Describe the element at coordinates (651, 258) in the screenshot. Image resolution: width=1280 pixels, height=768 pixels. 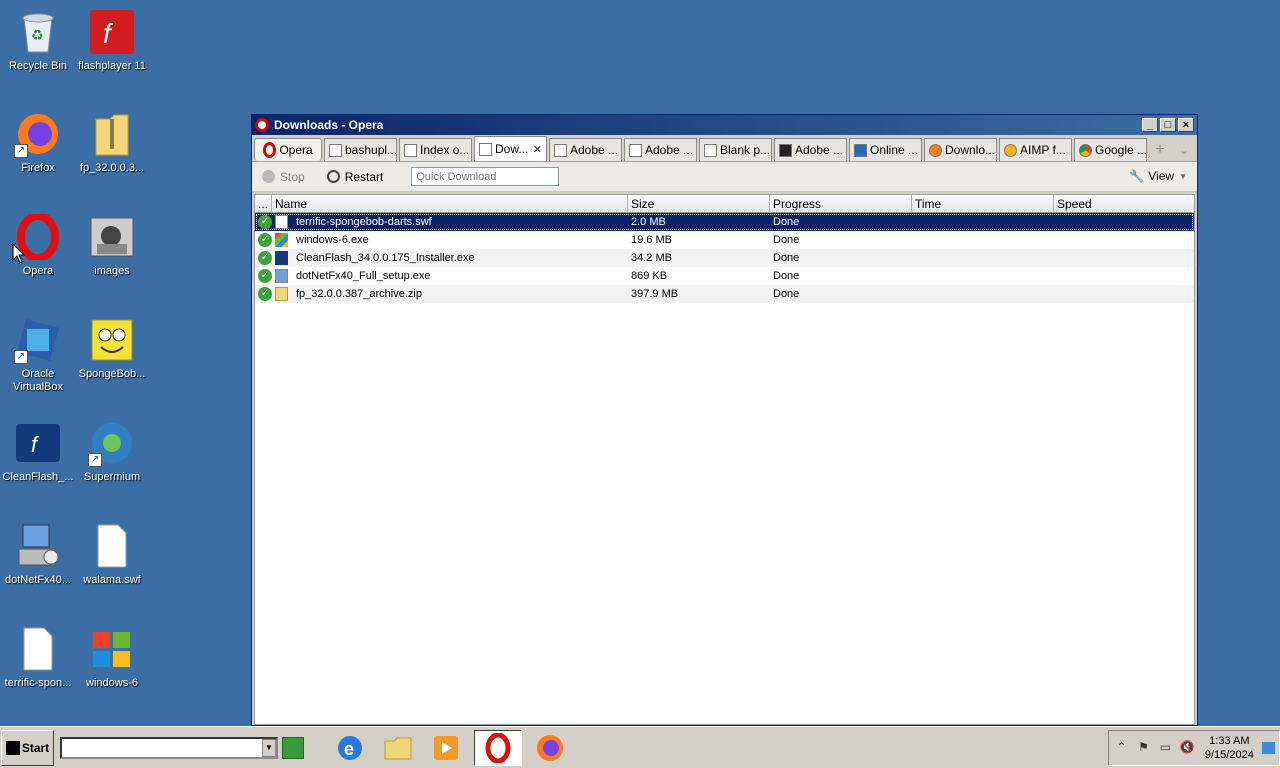
I see `file-size: 34.2 MB` at that location.